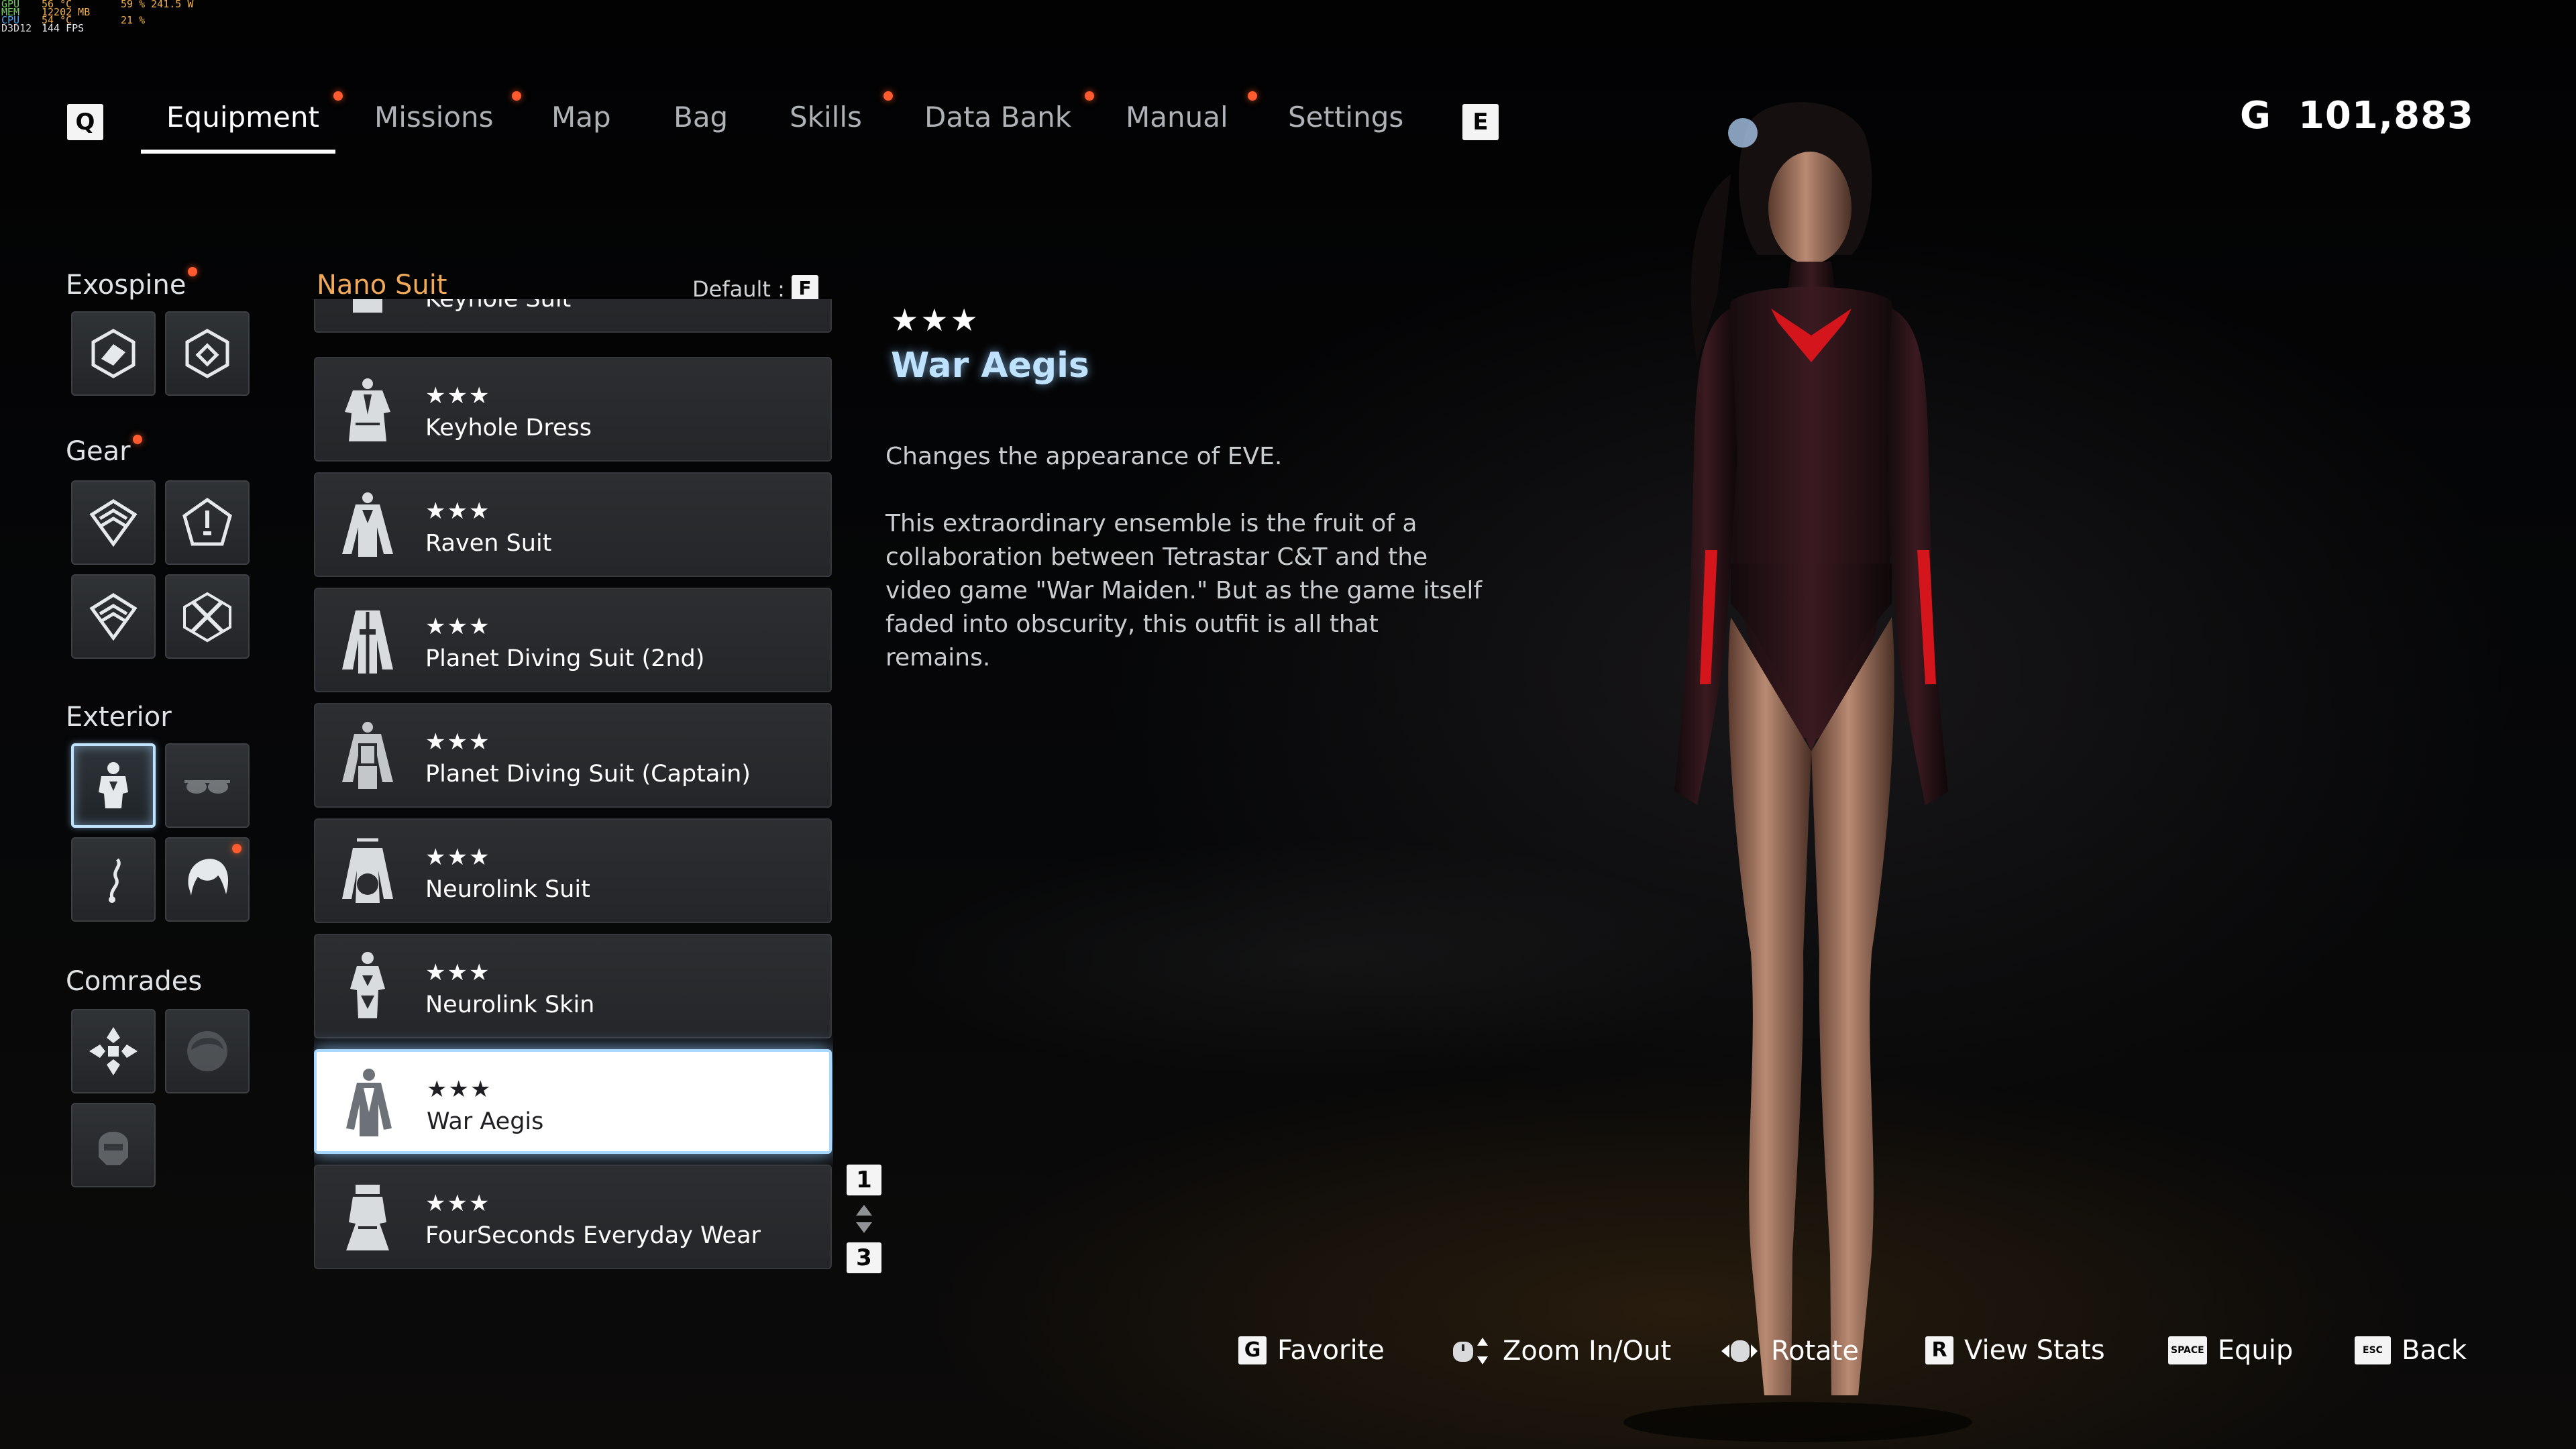 This screenshot has height=1449, width=2576. Describe the element at coordinates (434, 117) in the screenshot. I see `tab-missions: Missions` at that location.